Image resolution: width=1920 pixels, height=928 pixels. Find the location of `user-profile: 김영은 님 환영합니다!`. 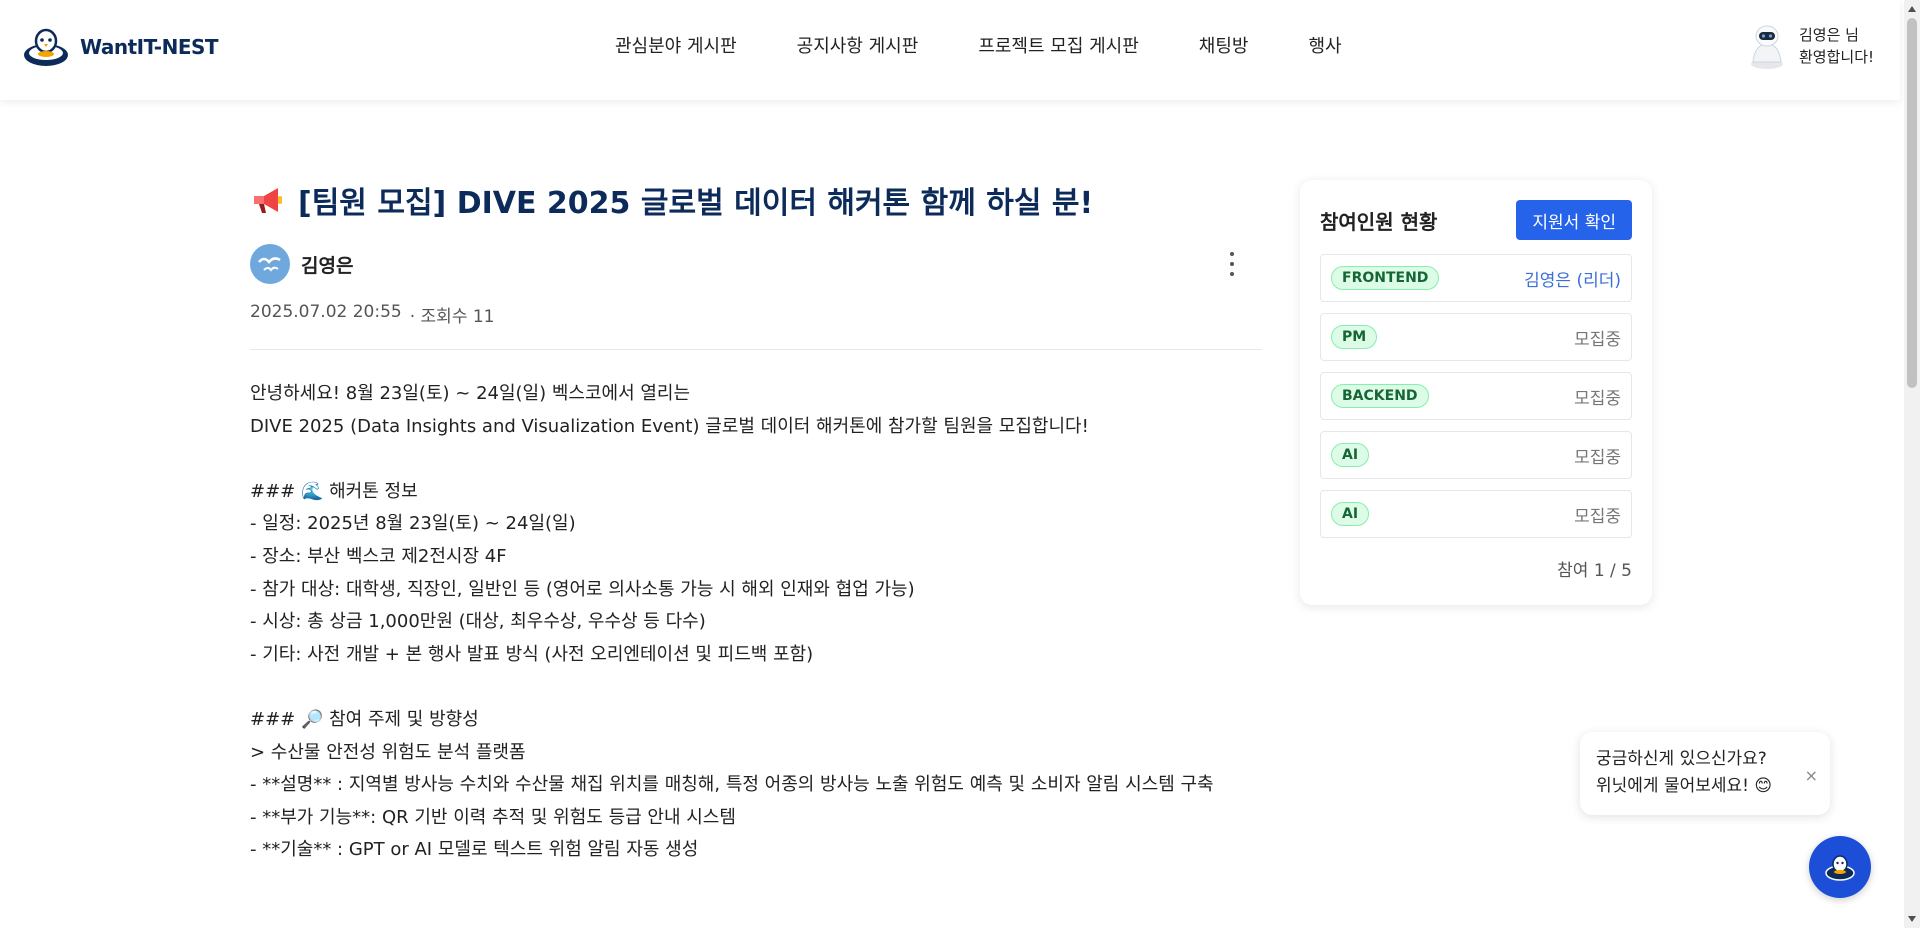

user-profile: 김영은 님 환영합니다! is located at coordinates (1809, 46).